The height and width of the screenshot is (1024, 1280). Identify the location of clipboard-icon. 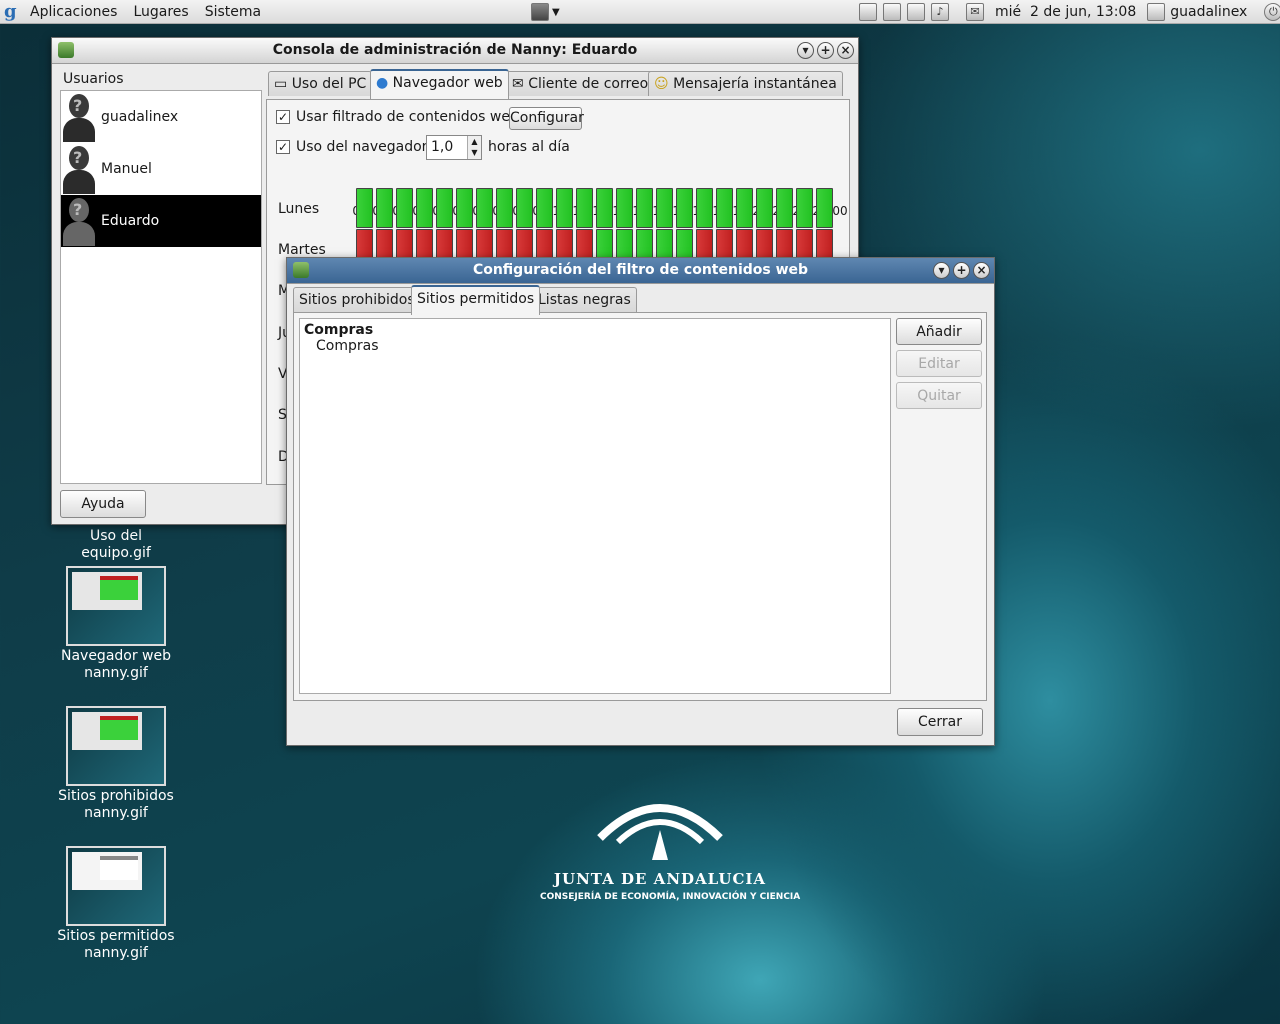
(868, 12).